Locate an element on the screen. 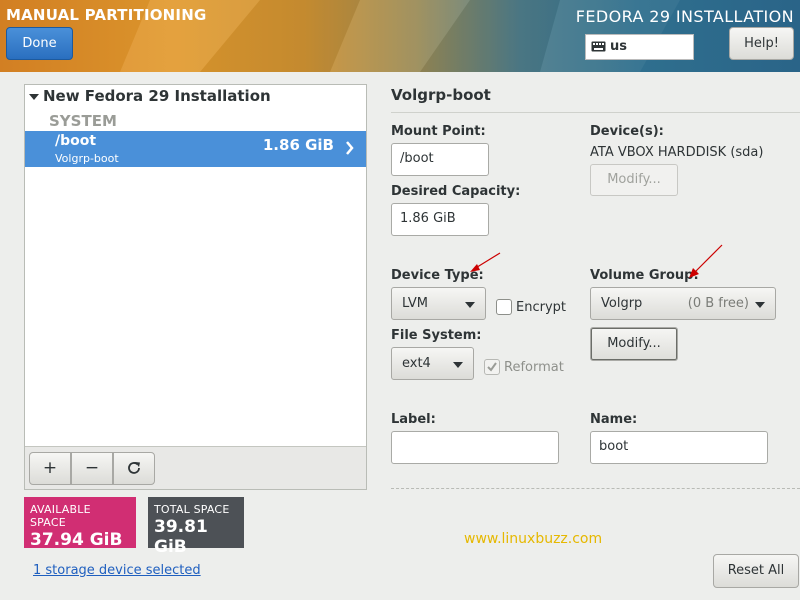 Image resolution: width=800 pixels, height=600 pixels. devices-label: Device(s): is located at coordinates (627, 131).